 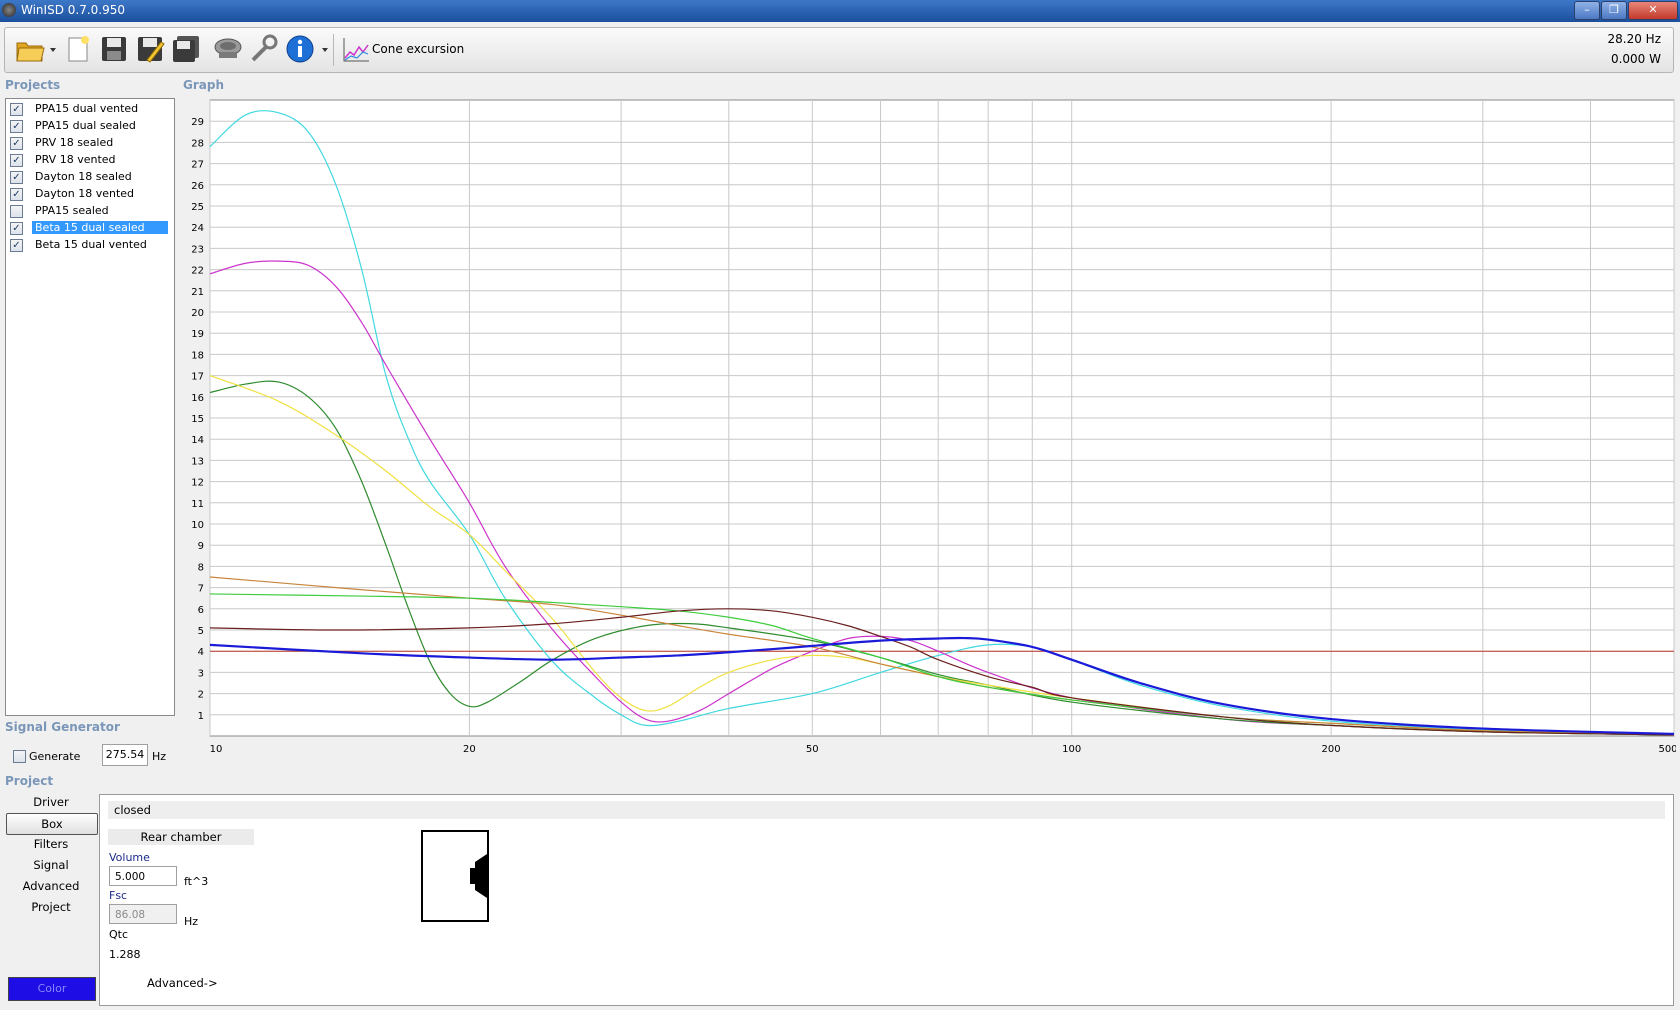 I want to click on toolbar: Cone excursion 28.20 Hz 0.000 W, so click(x=839, y=50).